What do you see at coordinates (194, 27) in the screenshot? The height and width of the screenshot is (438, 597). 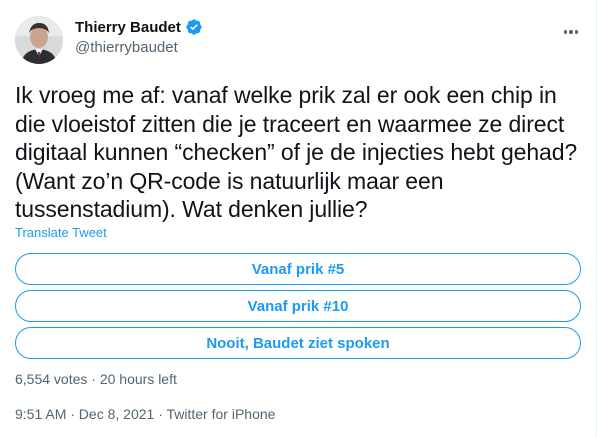 I see `verified-badge-icon` at bounding box center [194, 27].